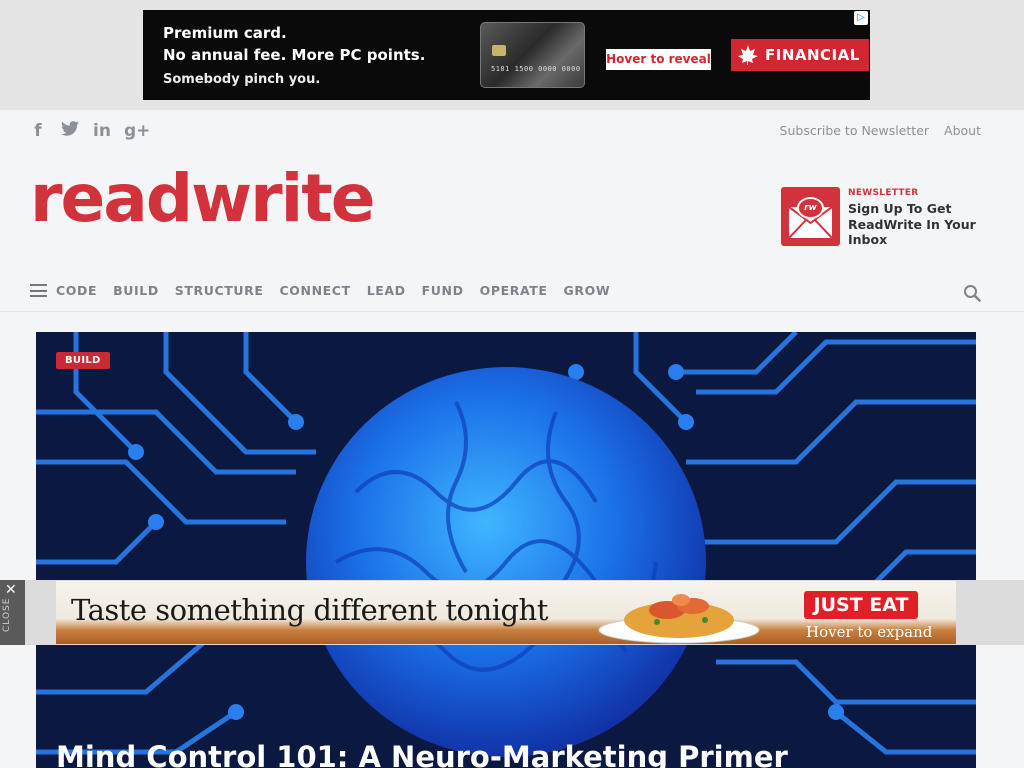 This screenshot has height=768, width=1024. Describe the element at coordinates (102, 131) in the screenshot. I see `linkedin-icon: in` at that location.